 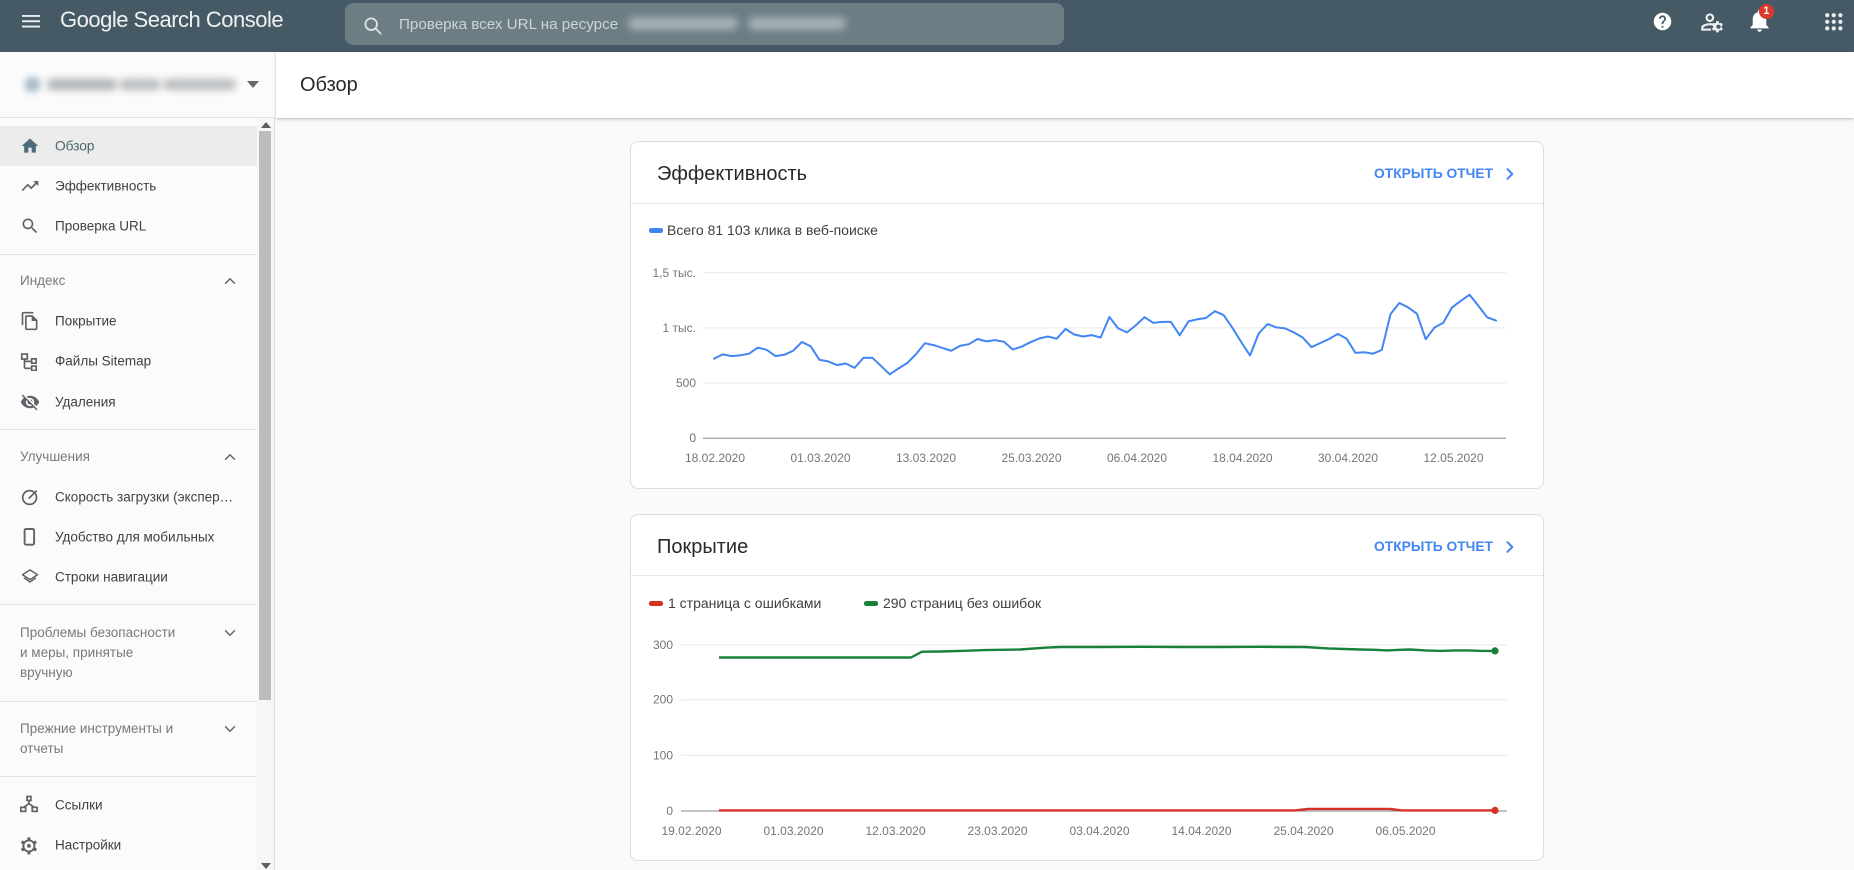 I want to click on svg-text: 30.04.2020, so click(x=1348, y=458).